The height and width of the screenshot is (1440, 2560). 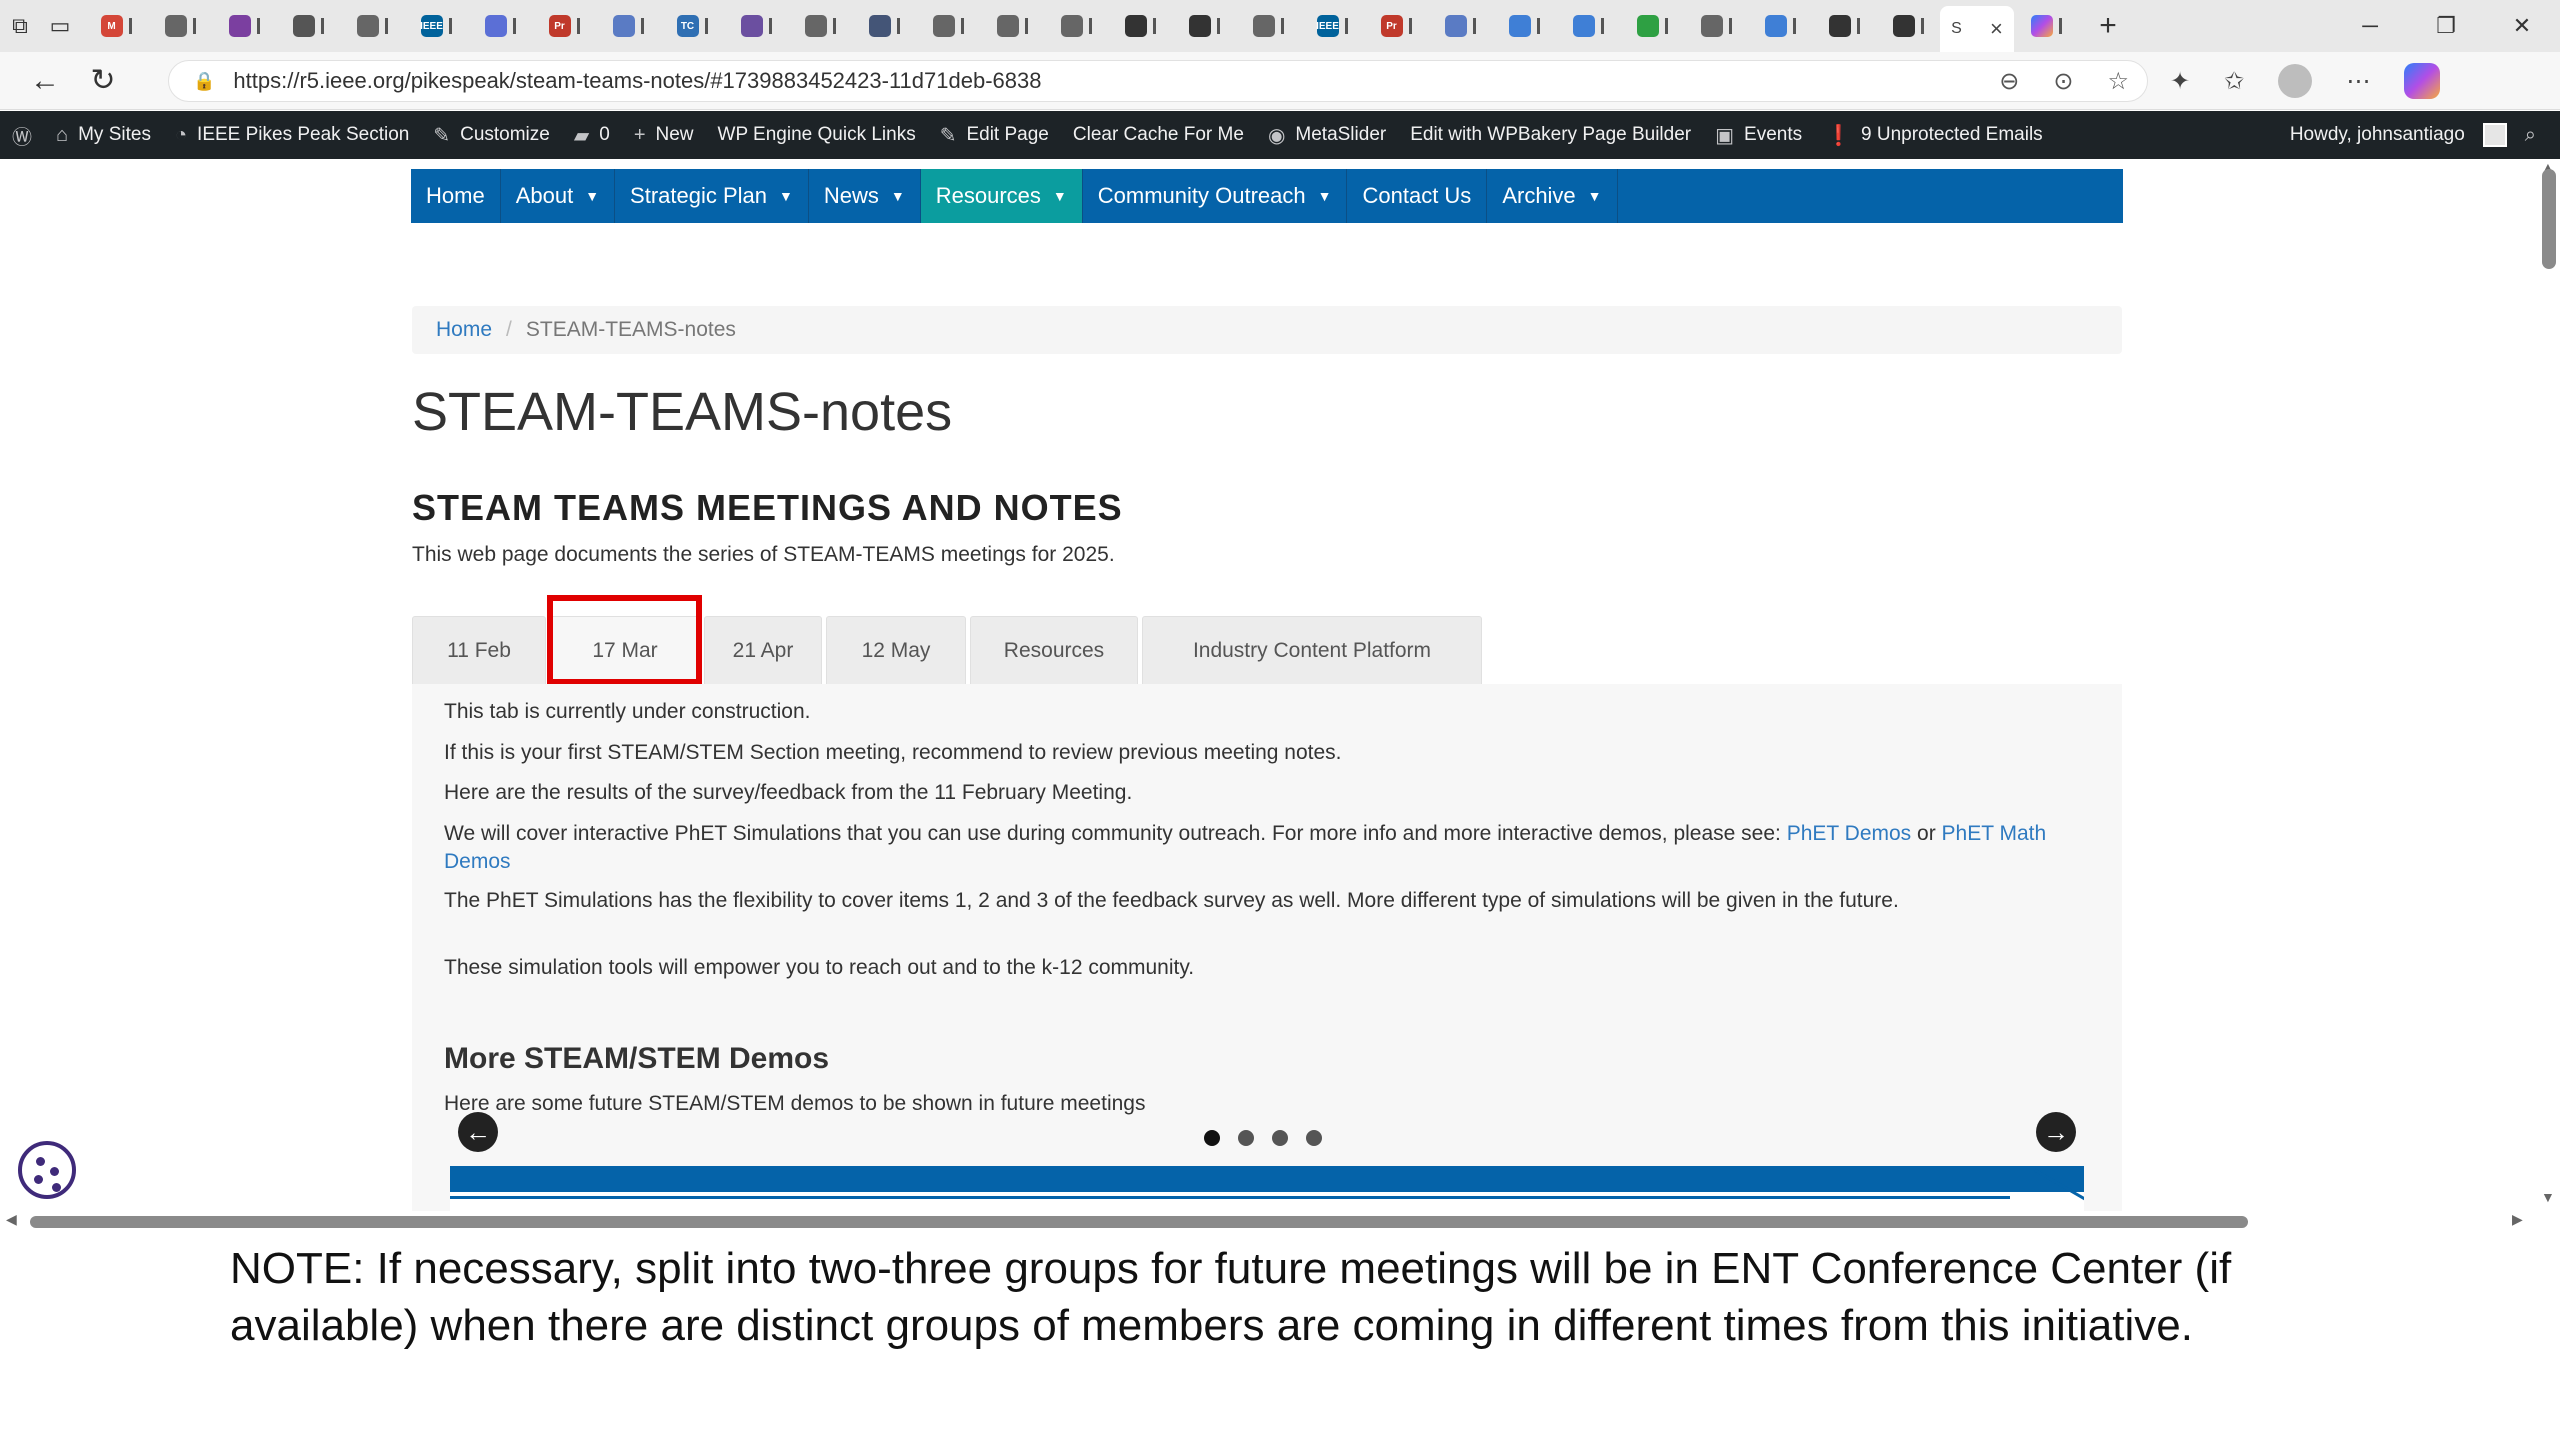 I want to click on tab-21-apr: 21 Apr, so click(x=763, y=650).